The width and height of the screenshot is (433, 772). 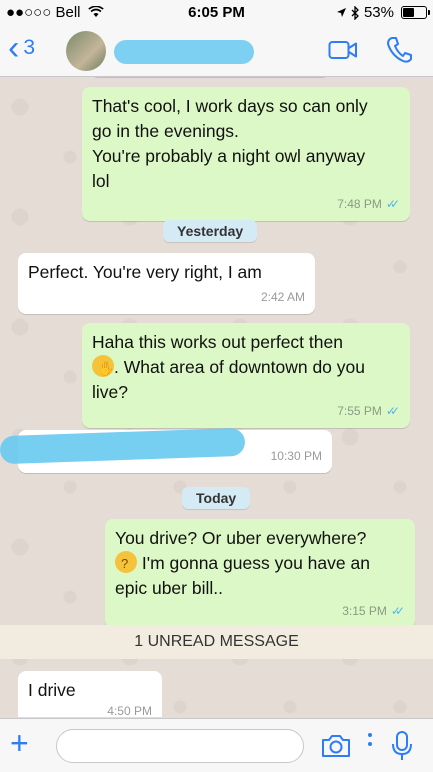 I want to click on plus-icon: +, so click(x=19, y=743).